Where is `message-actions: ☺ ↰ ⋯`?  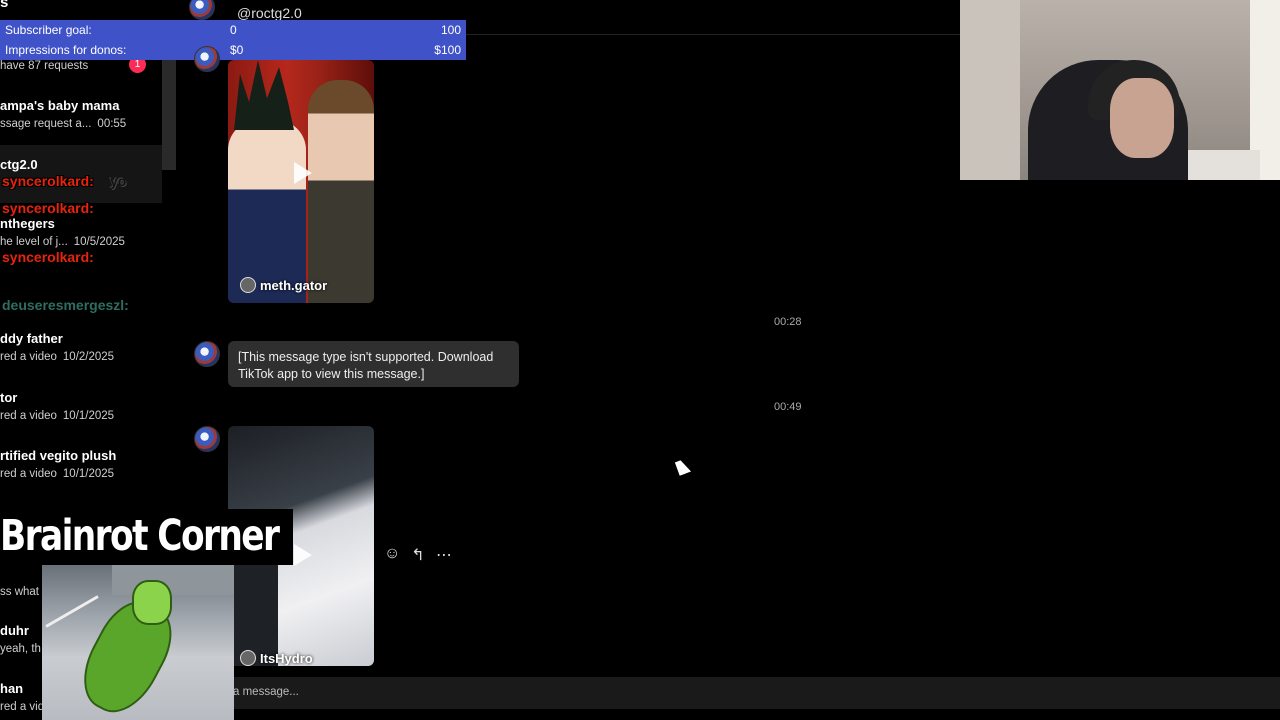
message-actions: ☺ ↰ ⋯ is located at coordinates (418, 555).